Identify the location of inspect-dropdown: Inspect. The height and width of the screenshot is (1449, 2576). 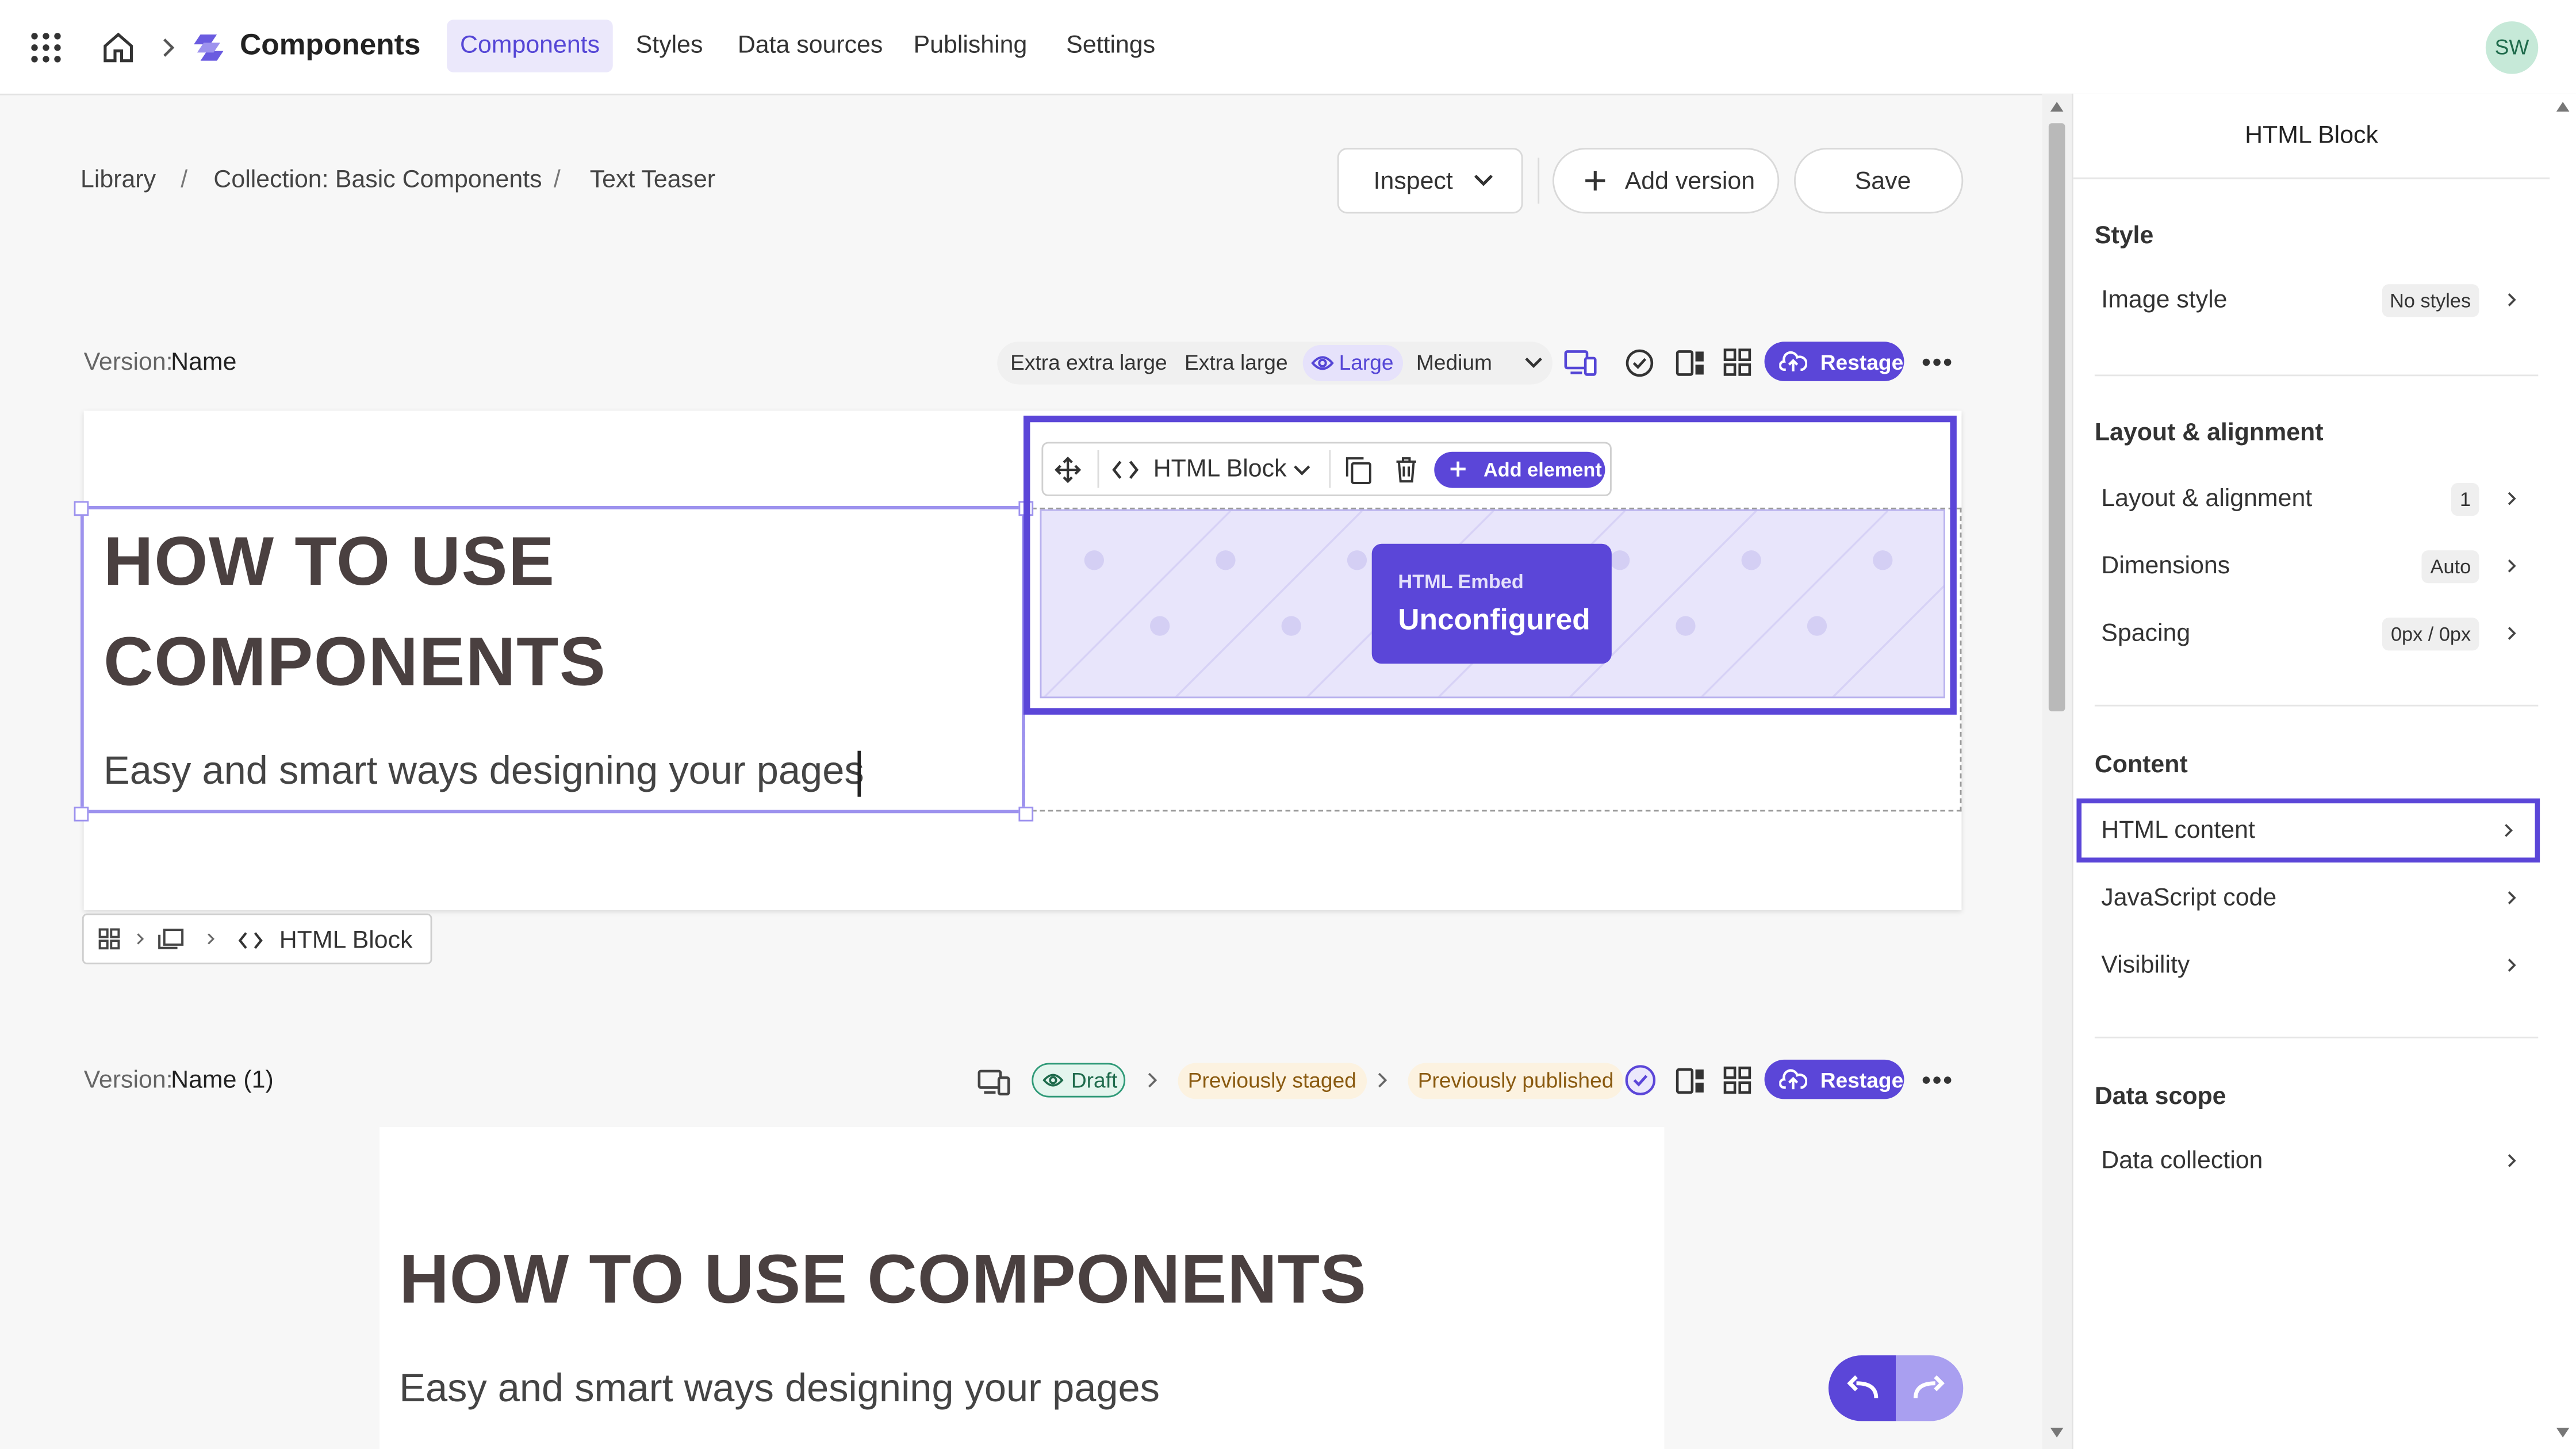
(1430, 181).